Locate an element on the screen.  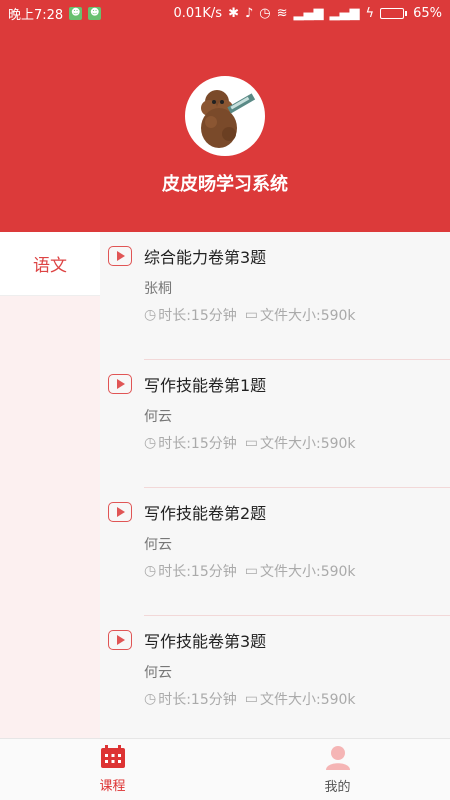
course-item: 写作技能卷第2题 何云 ◷ 时长:15分钟 ▭ 文件大小:590k is located at coordinates (275, 552).